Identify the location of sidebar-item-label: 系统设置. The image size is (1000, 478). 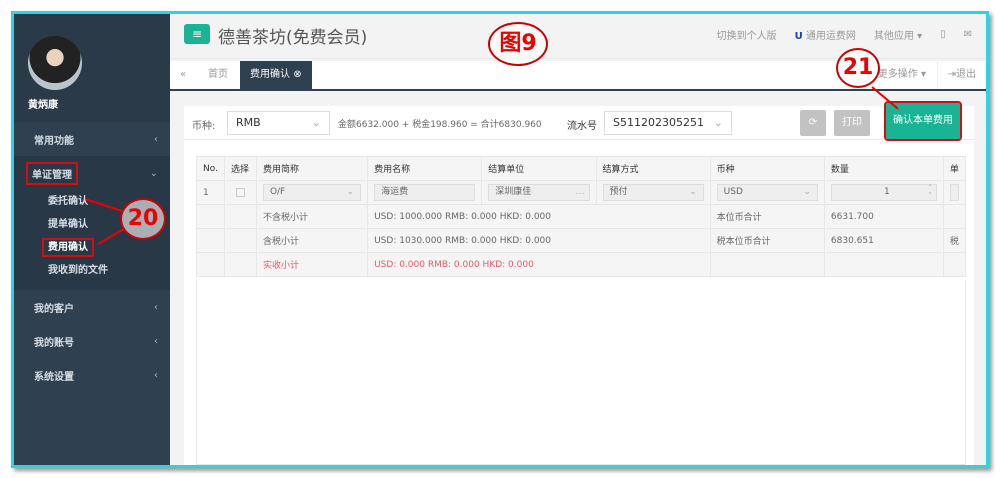
(54, 377).